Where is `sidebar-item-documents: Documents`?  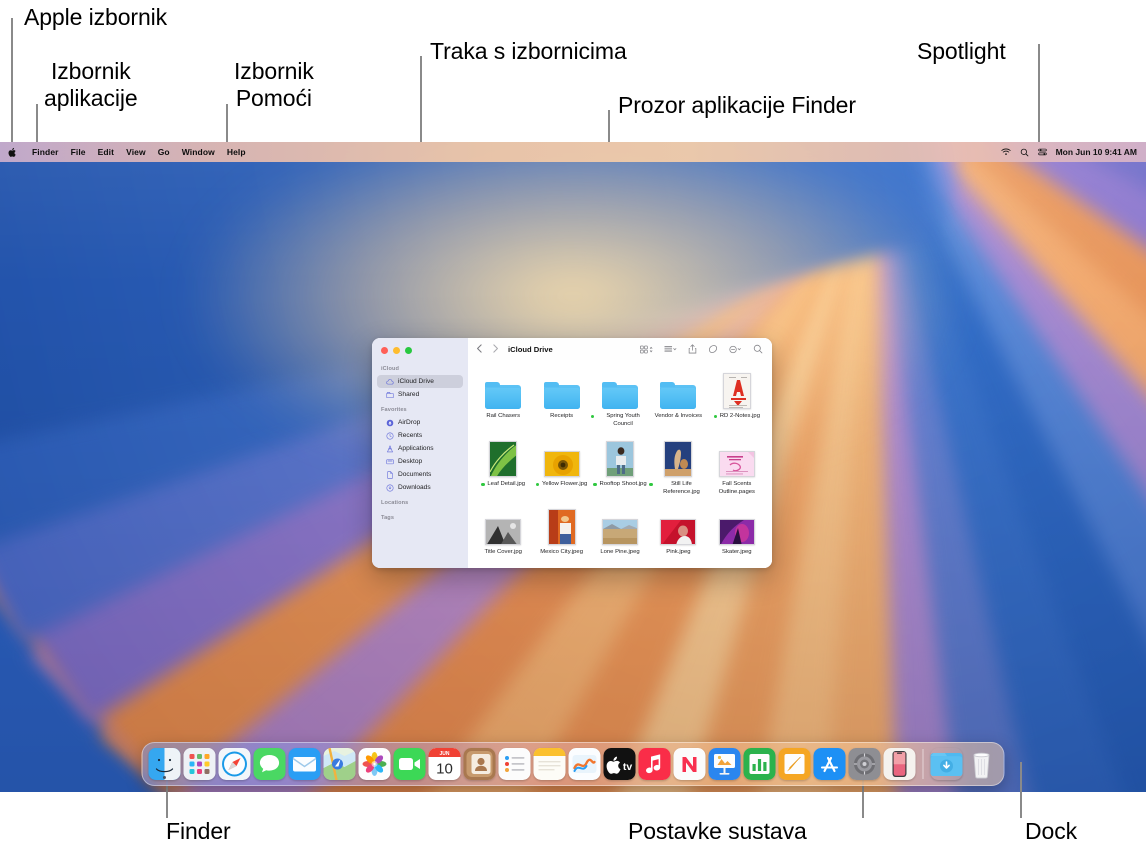 sidebar-item-documents: Documents is located at coordinates (420, 474).